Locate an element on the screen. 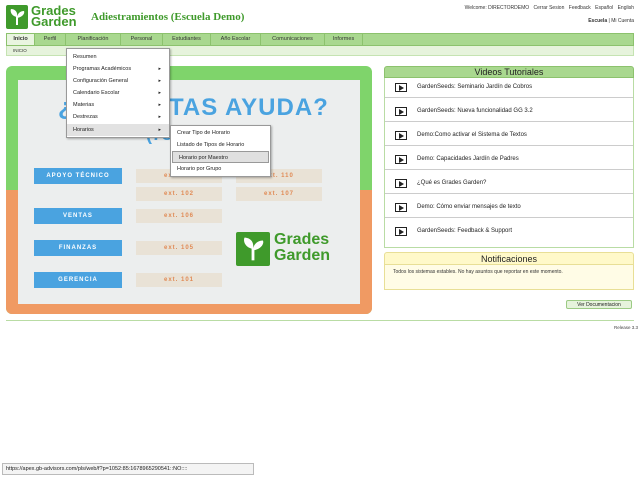 This screenshot has width=640, height=480. nav-personal: Personal is located at coordinates (142, 39).